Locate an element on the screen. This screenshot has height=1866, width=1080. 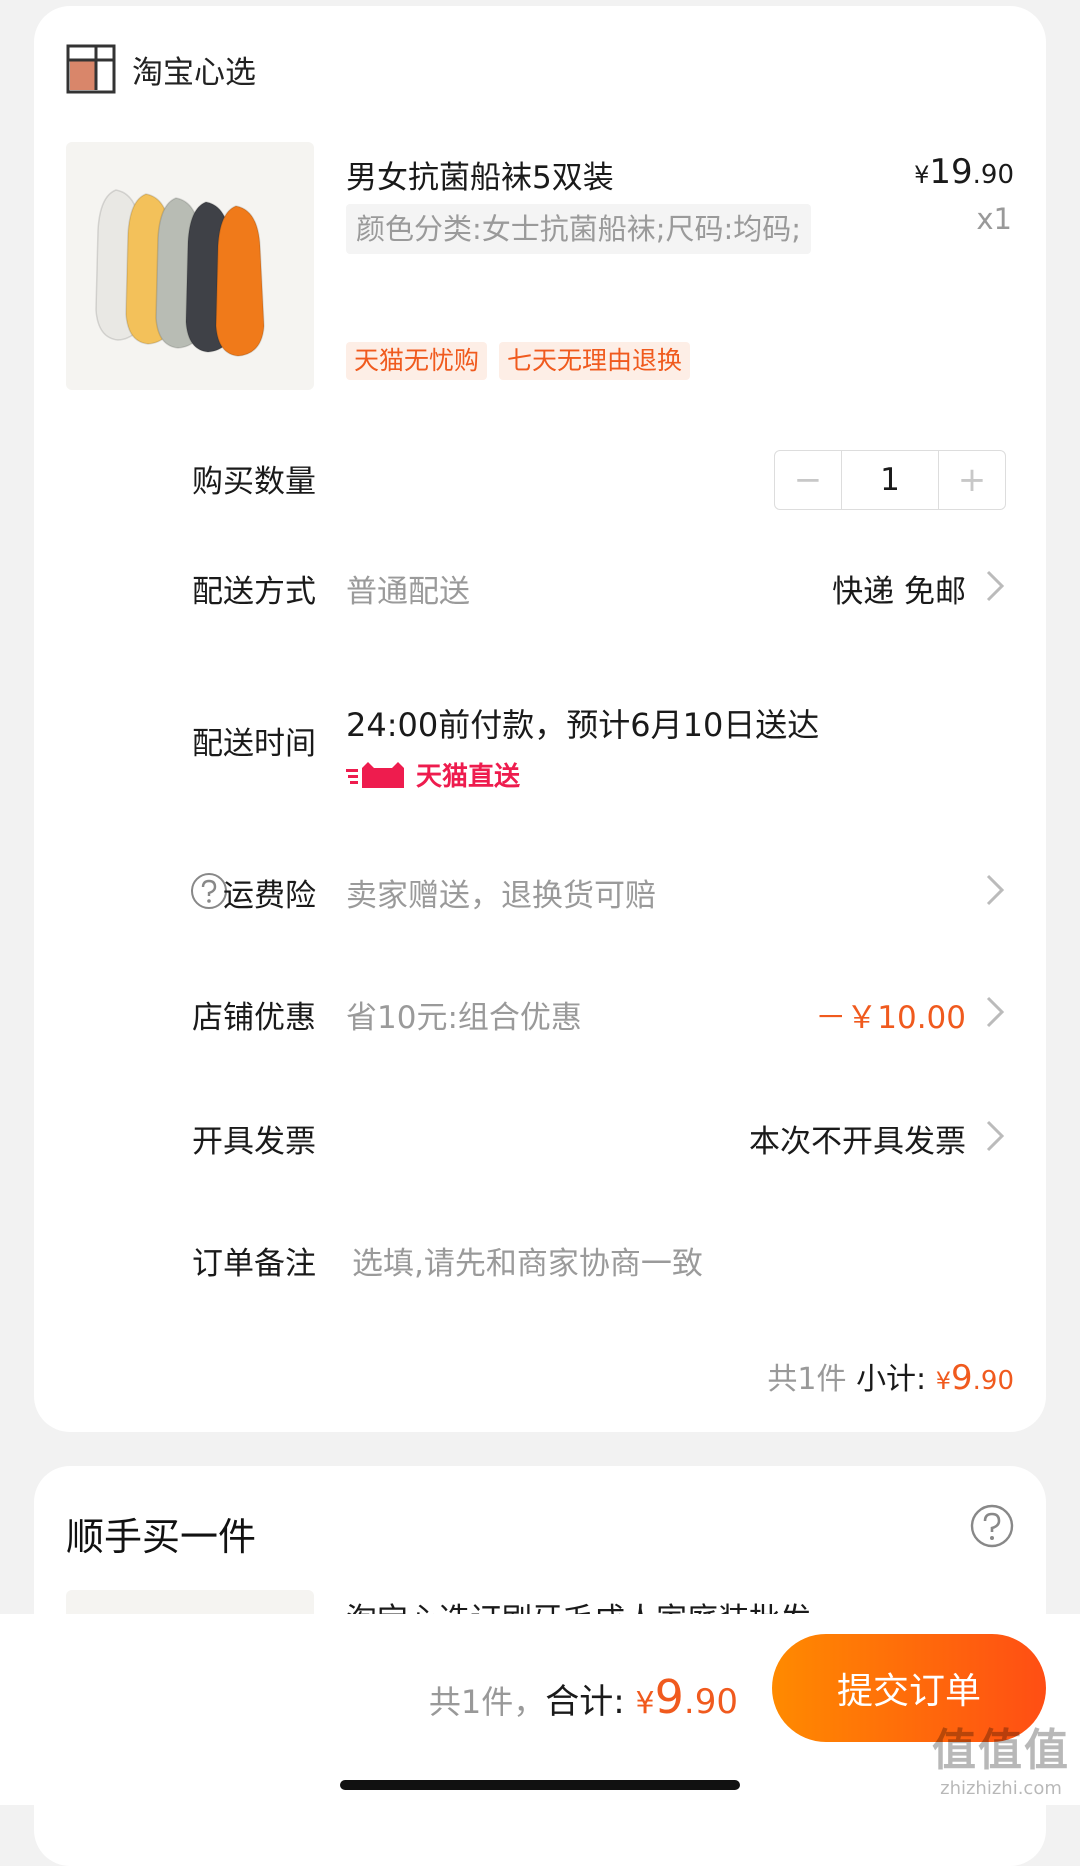
invoice-label: 开具发票 is located at coordinates (254, 1142).